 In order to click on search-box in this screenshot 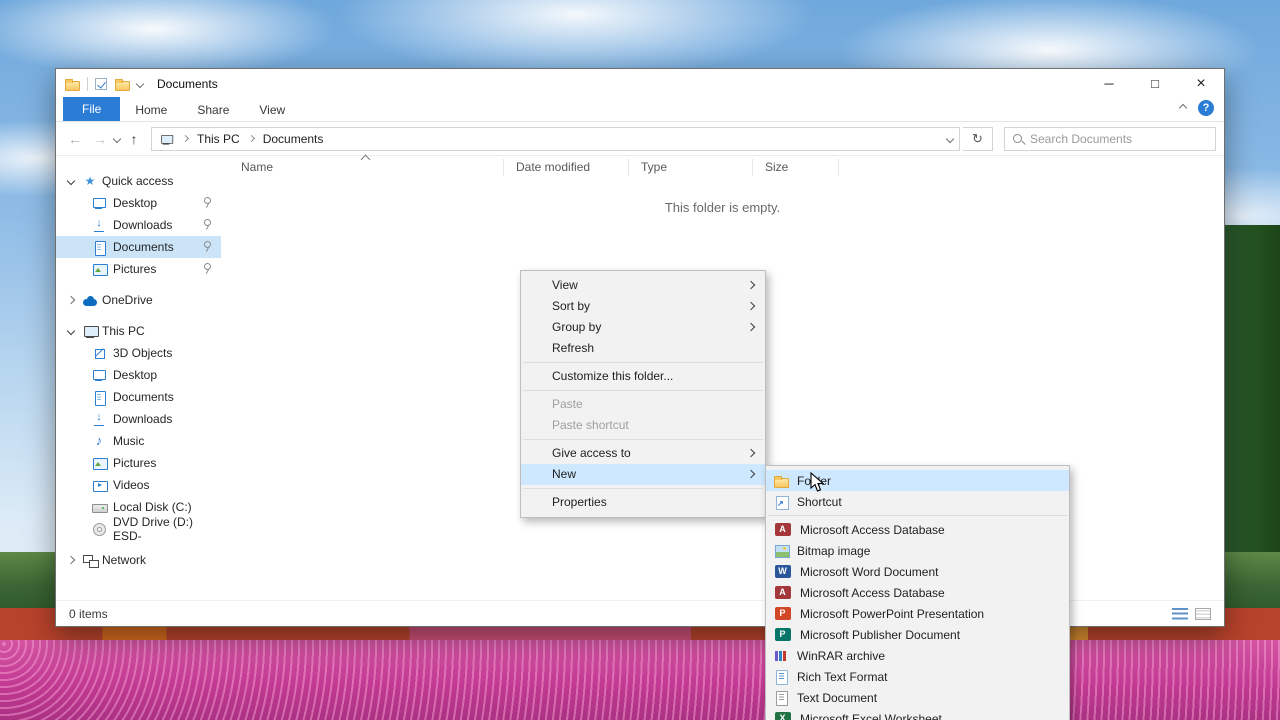, I will do `click(1110, 138)`.